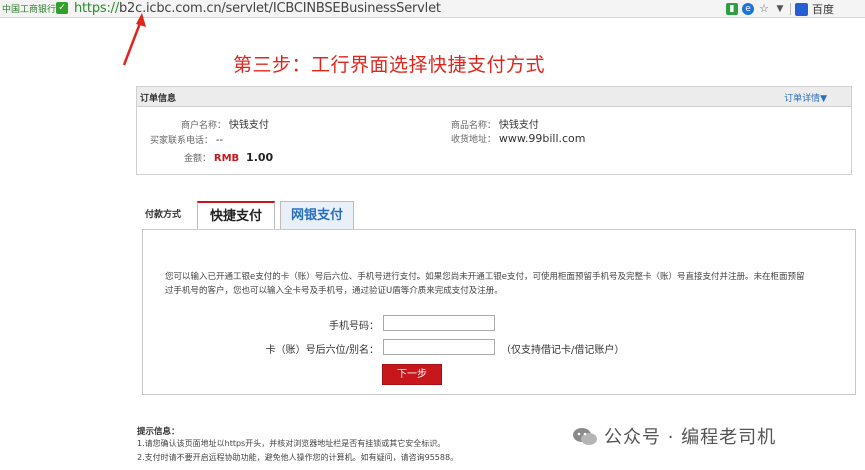 Image resolution: width=865 pixels, height=470 pixels. I want to click on merchant-row: 商户名称： 快钱支付, so click(225, 123).